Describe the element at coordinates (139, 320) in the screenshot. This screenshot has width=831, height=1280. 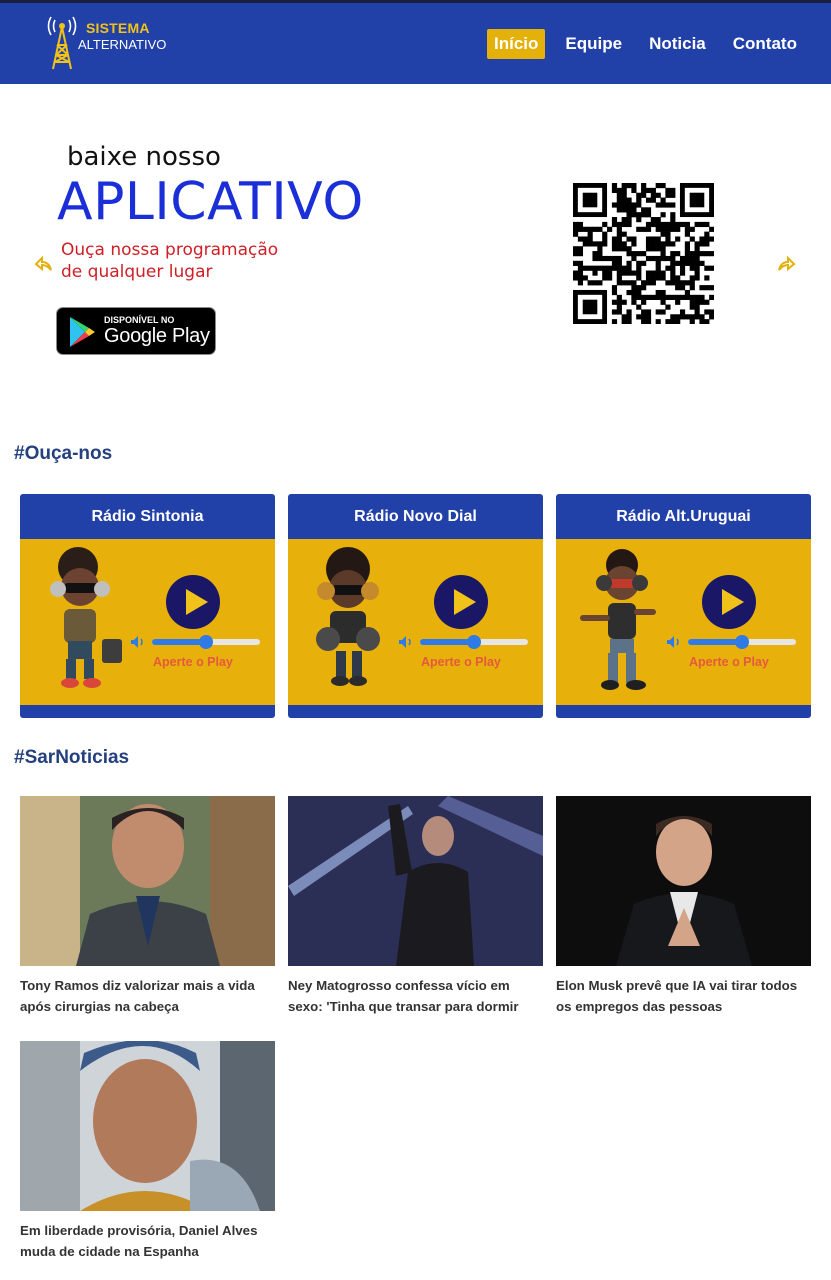
I see `google-play-small-text: DISPONÍVEL NO` at that location.